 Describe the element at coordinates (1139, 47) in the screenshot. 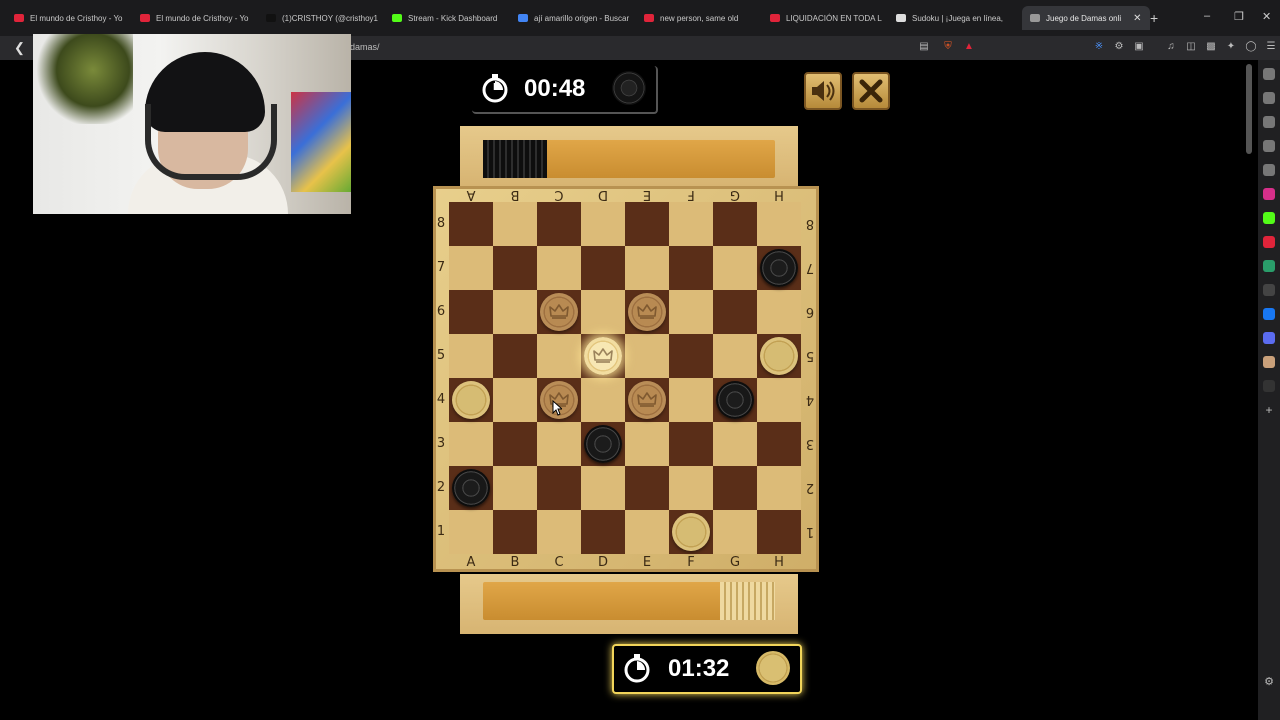

I see `screenshot-icon: ▣` at that location.